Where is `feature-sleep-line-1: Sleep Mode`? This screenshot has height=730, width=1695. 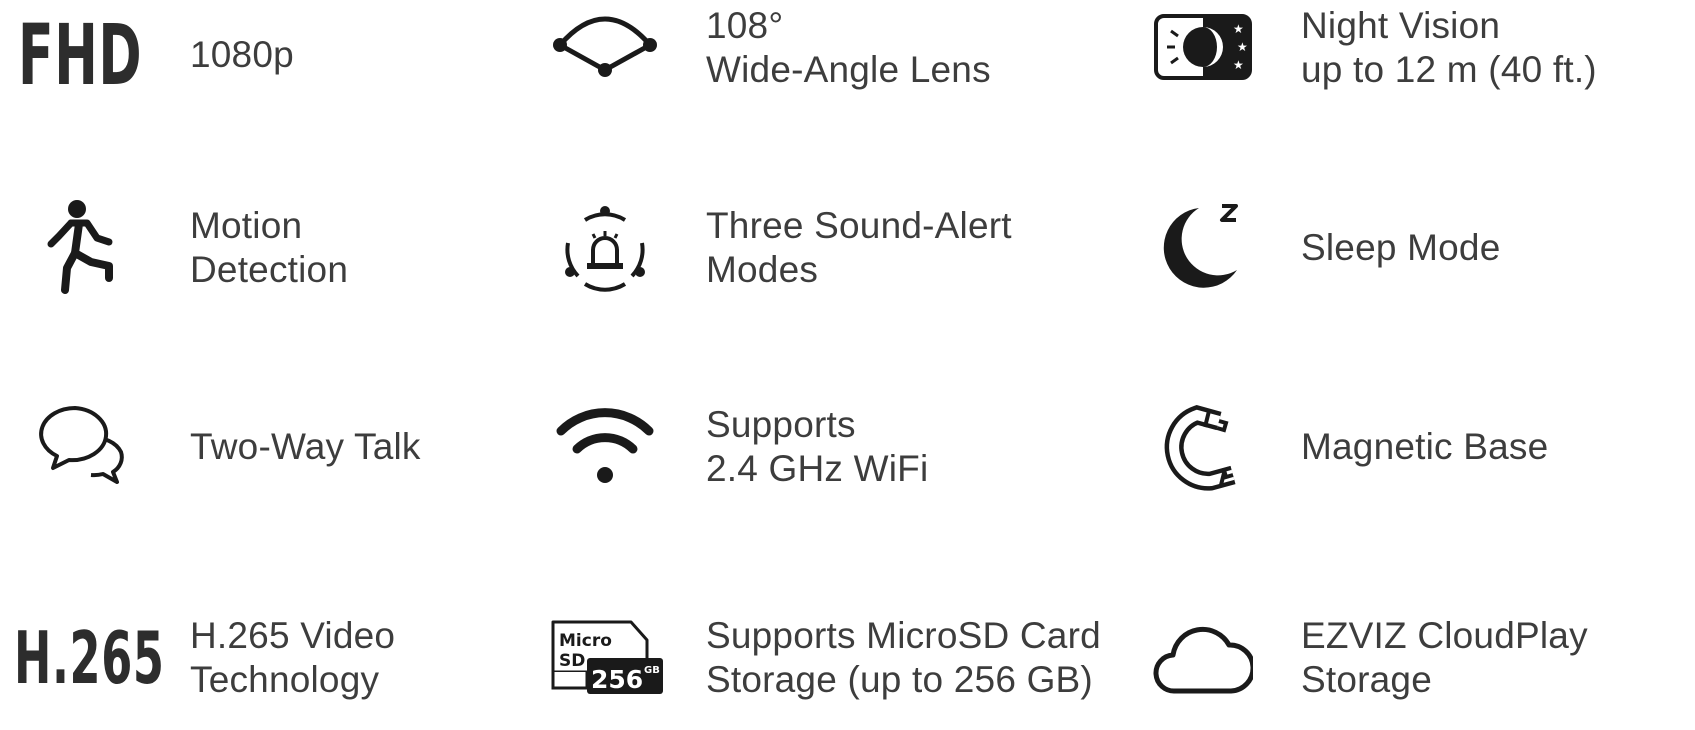
feature-sleep-line-1: Sleep Mode is located at coordinates (1401, 247).